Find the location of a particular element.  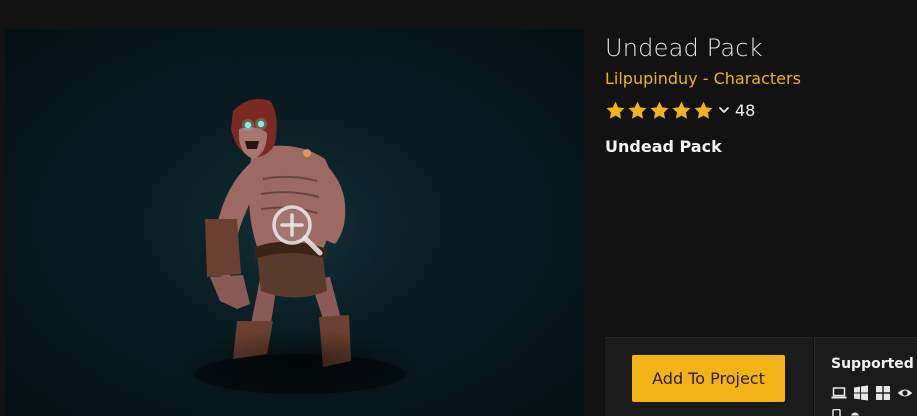

product-description: Undead Pack is located at coordinates (663, 146).